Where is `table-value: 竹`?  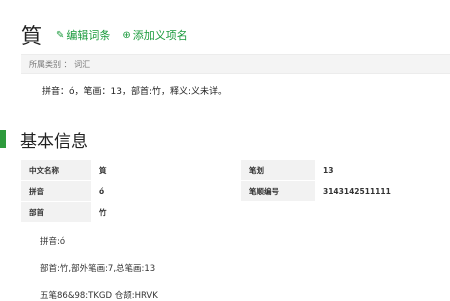 table-value: 竹 is located at coordinates (166, 212).